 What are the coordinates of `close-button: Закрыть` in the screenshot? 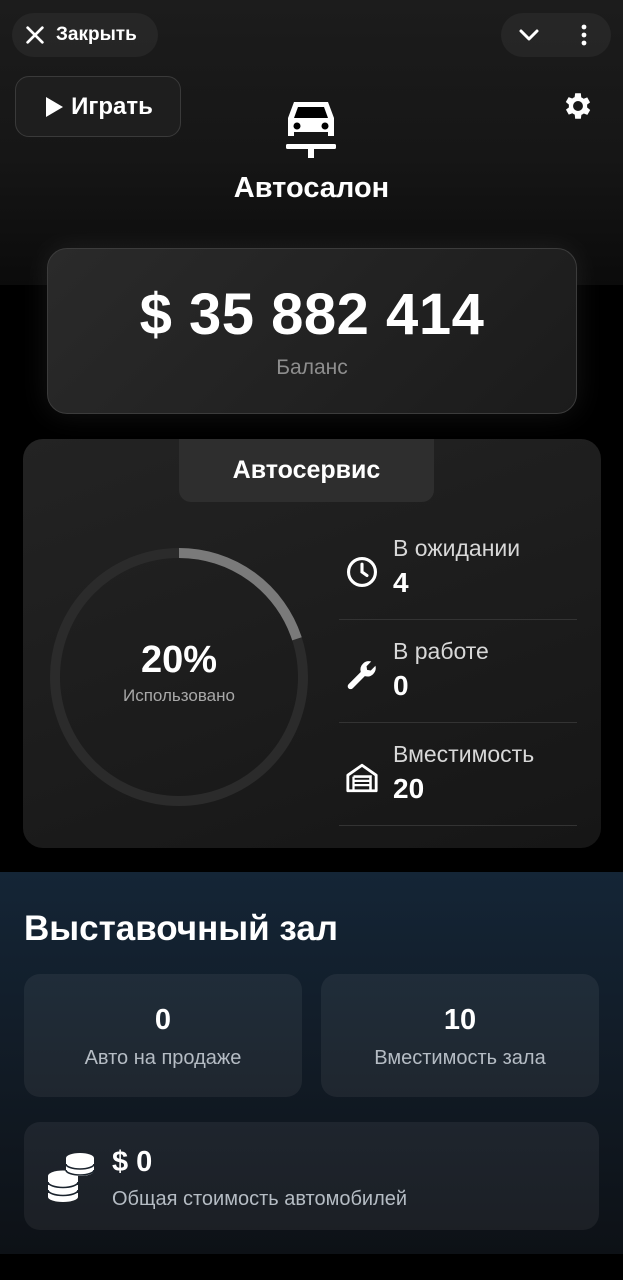 It's located at (85, 35).